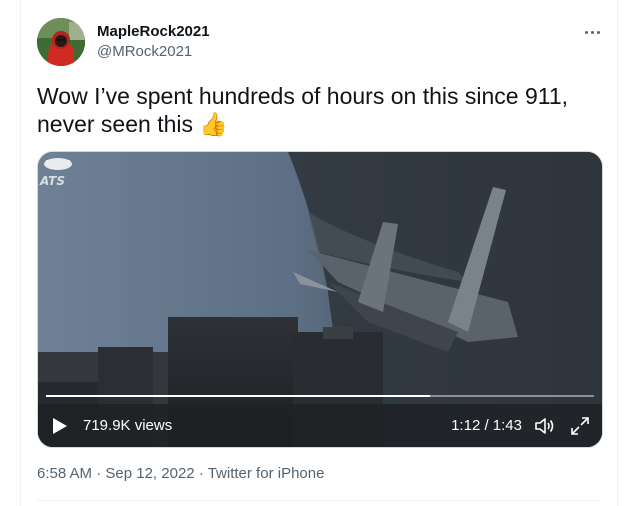 This screenshot has width=638, height=506. I want to click on volume-icon, so click(544, 426).